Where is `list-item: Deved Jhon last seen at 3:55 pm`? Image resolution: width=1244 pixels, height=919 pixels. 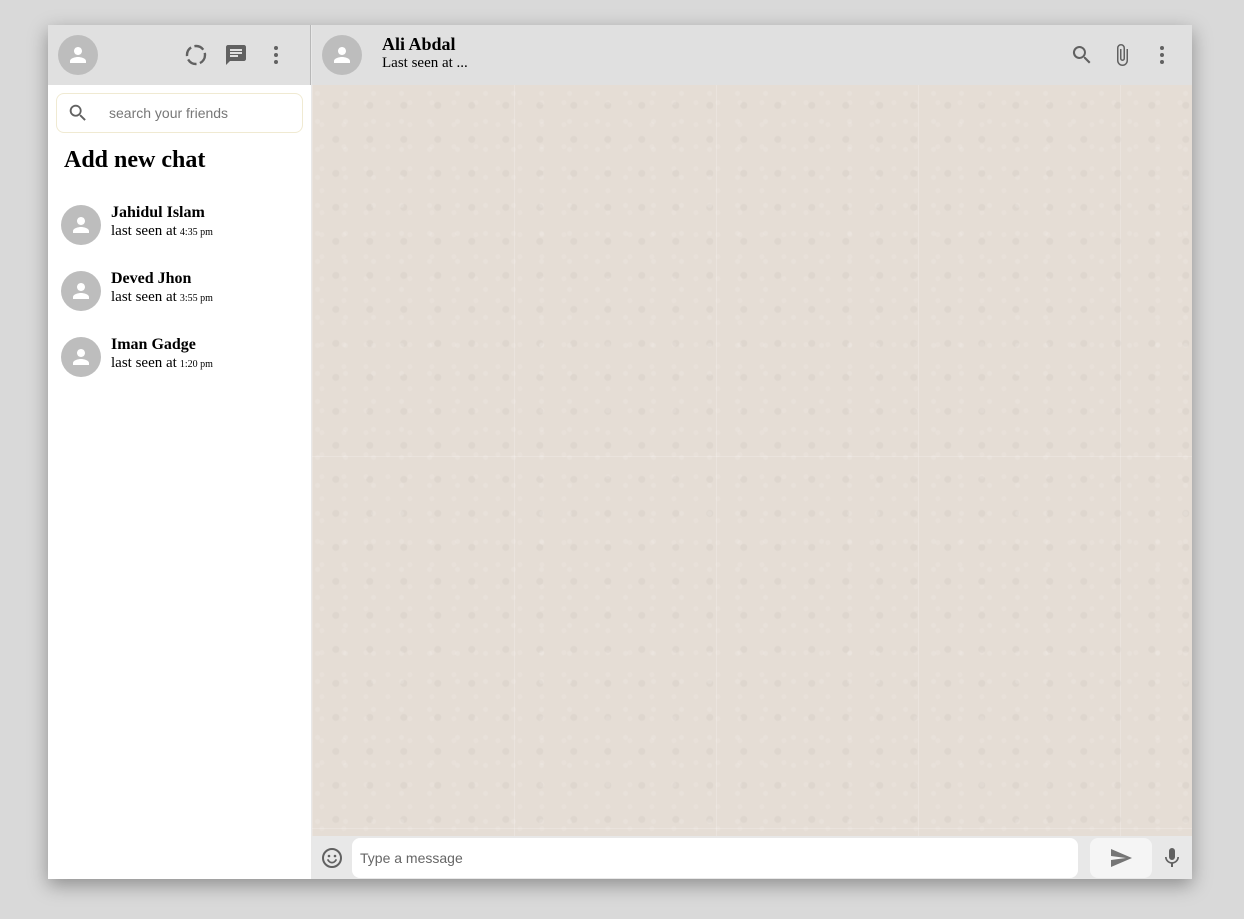
list-item: Deved Jhon last seen at 3:55 pm is located at coordinates (179, 291).